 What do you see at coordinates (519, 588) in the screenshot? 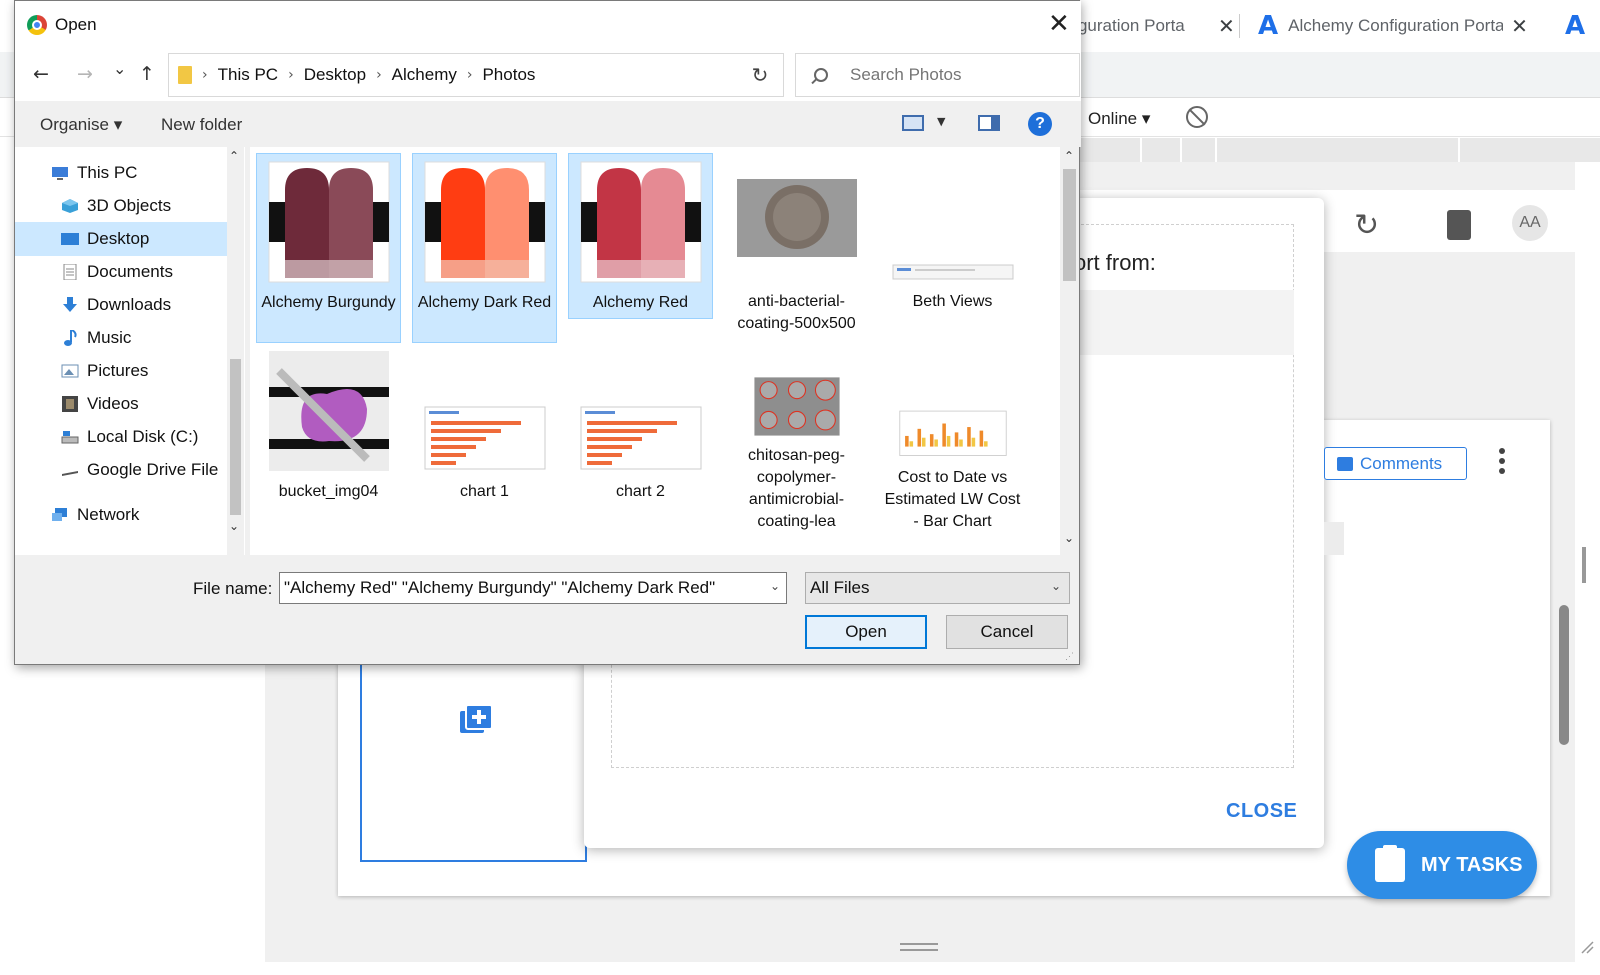
I see `file-name-input` at bounding box center [519, 588].